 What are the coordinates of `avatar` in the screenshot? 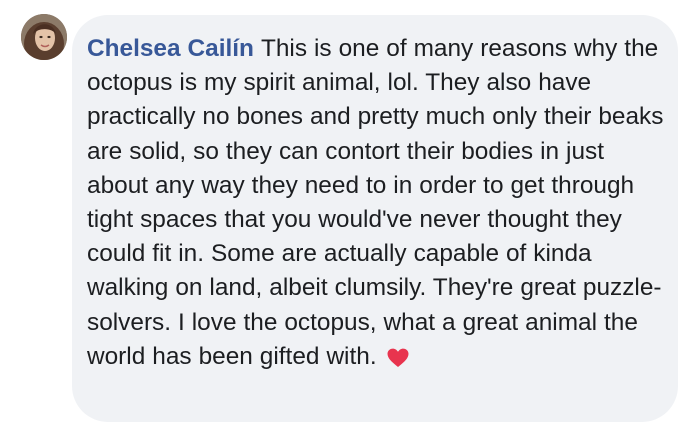 It's located at (44, 37).